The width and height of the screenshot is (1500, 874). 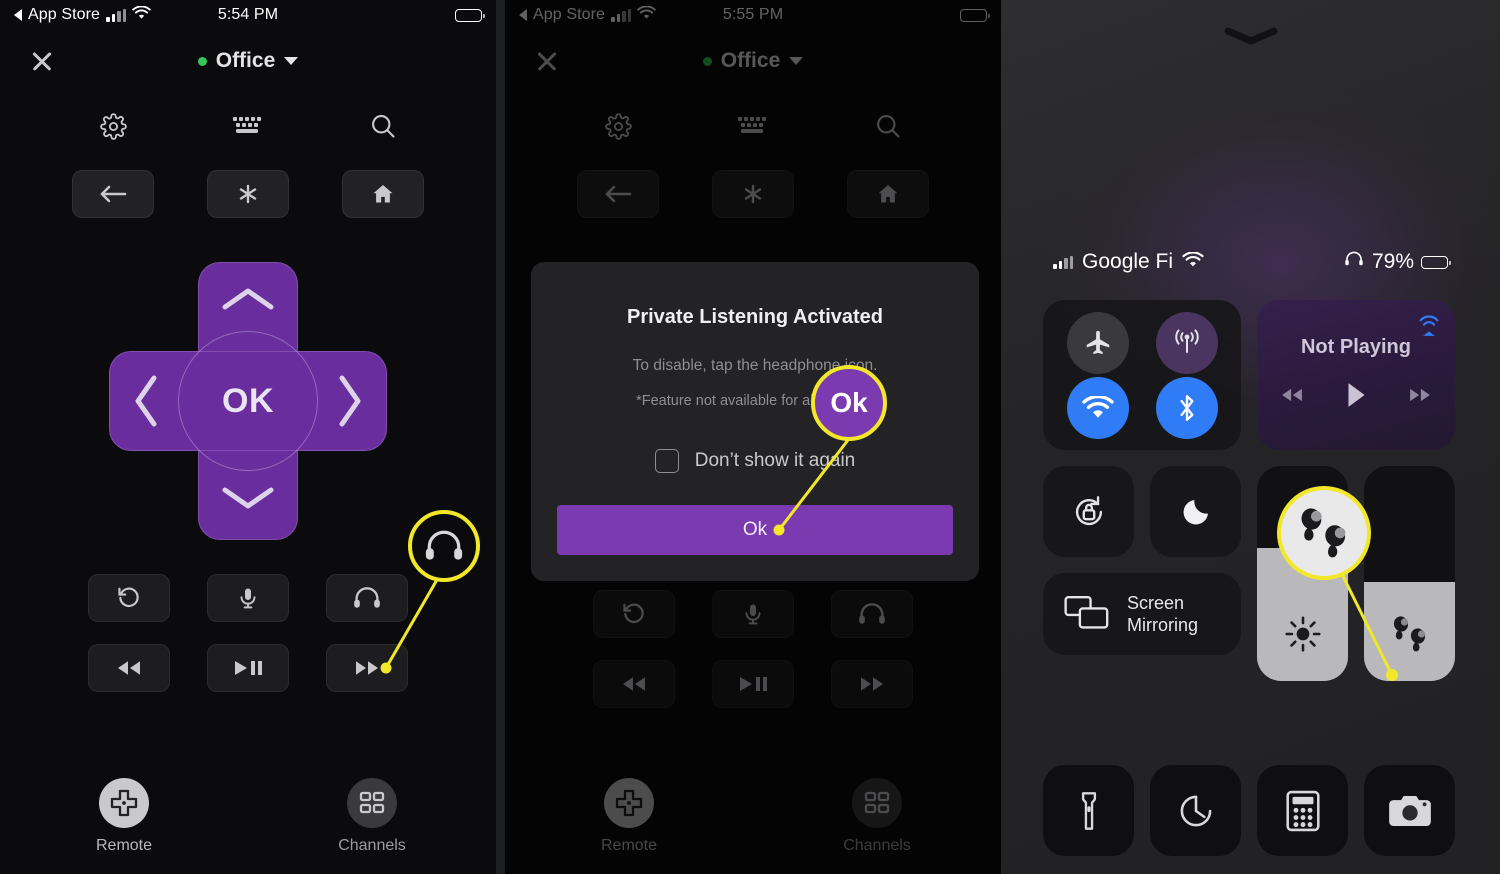 I want to click on callout-ring-ok: Ok, so click(x=849, y=403).